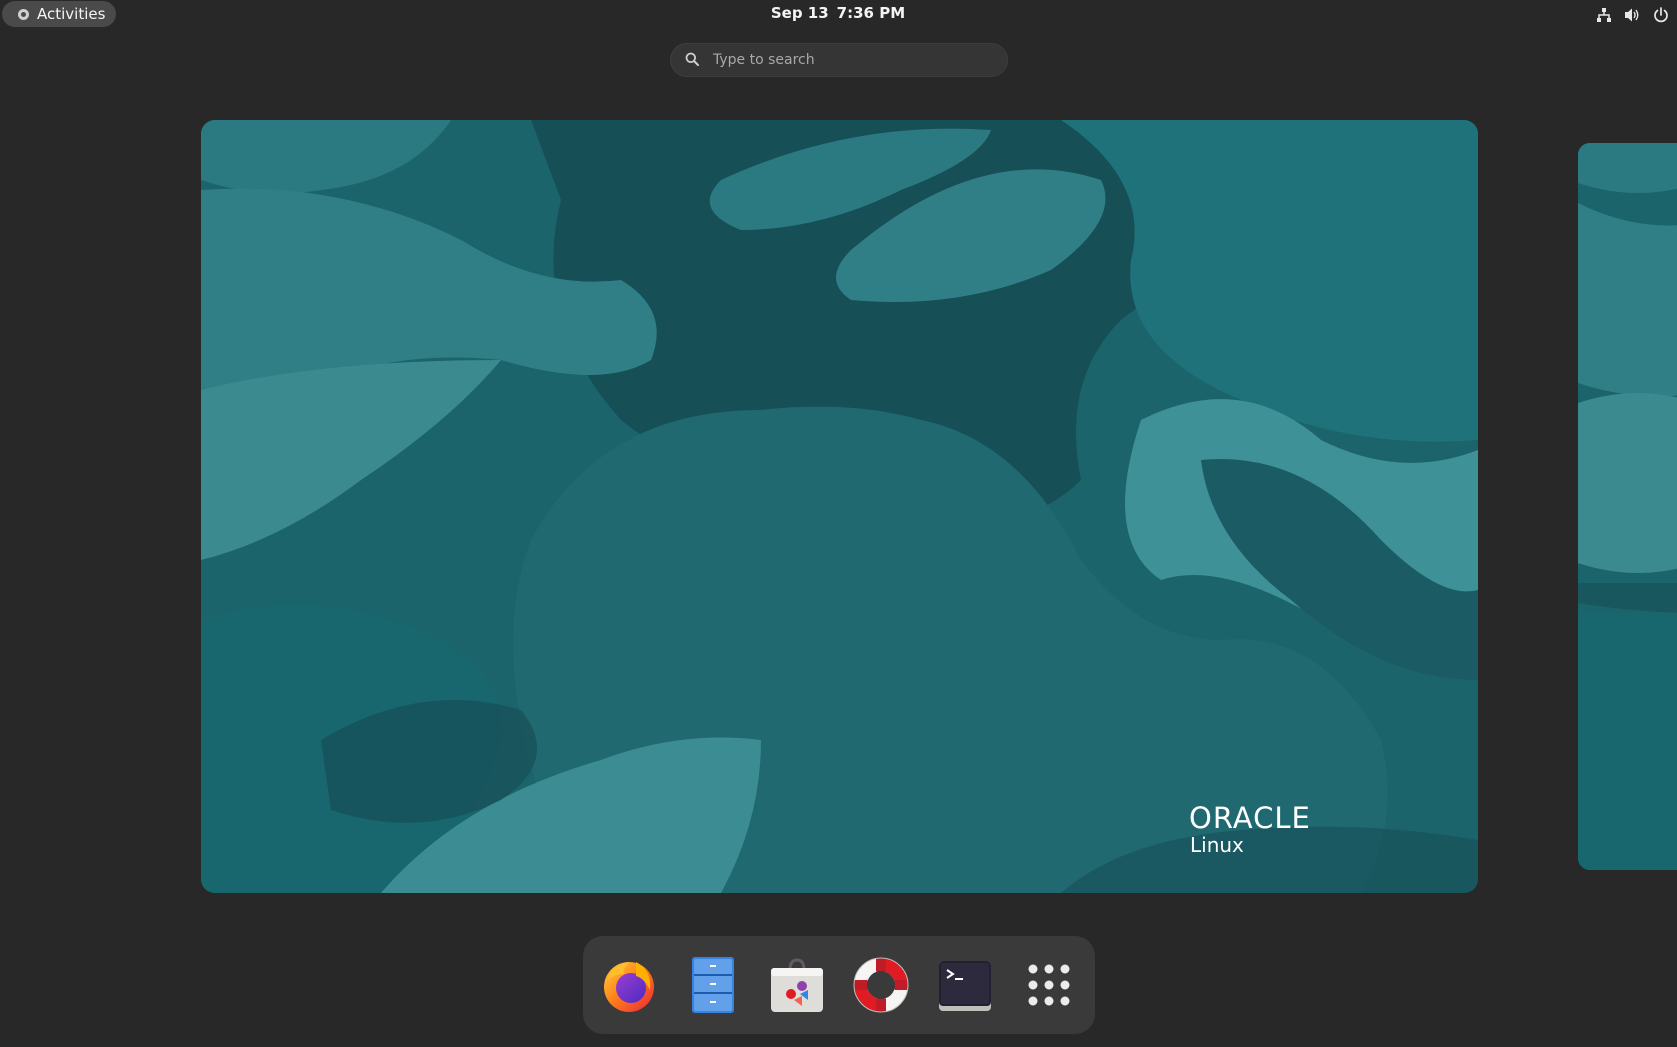 The width and height of the screenshot is (1677, 1047). I want to click on dash-software, so click(797, 985).